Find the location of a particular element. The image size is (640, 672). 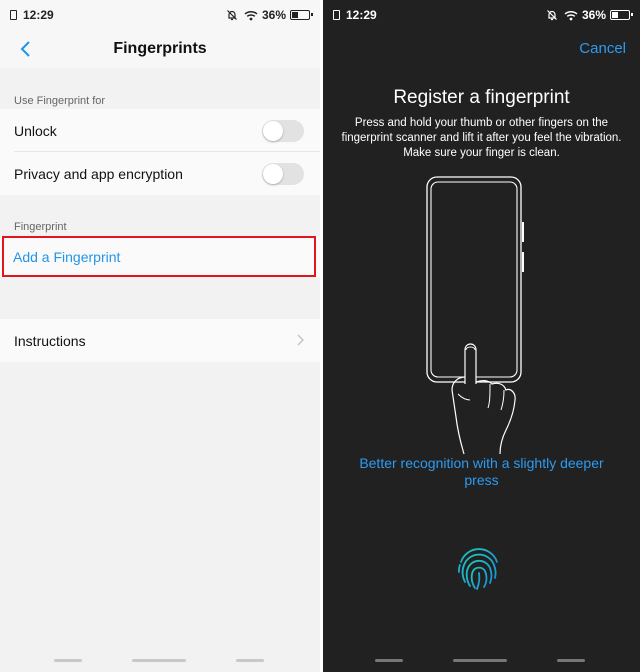

instructions-row: Instructions is located at coordinates (160, 340).